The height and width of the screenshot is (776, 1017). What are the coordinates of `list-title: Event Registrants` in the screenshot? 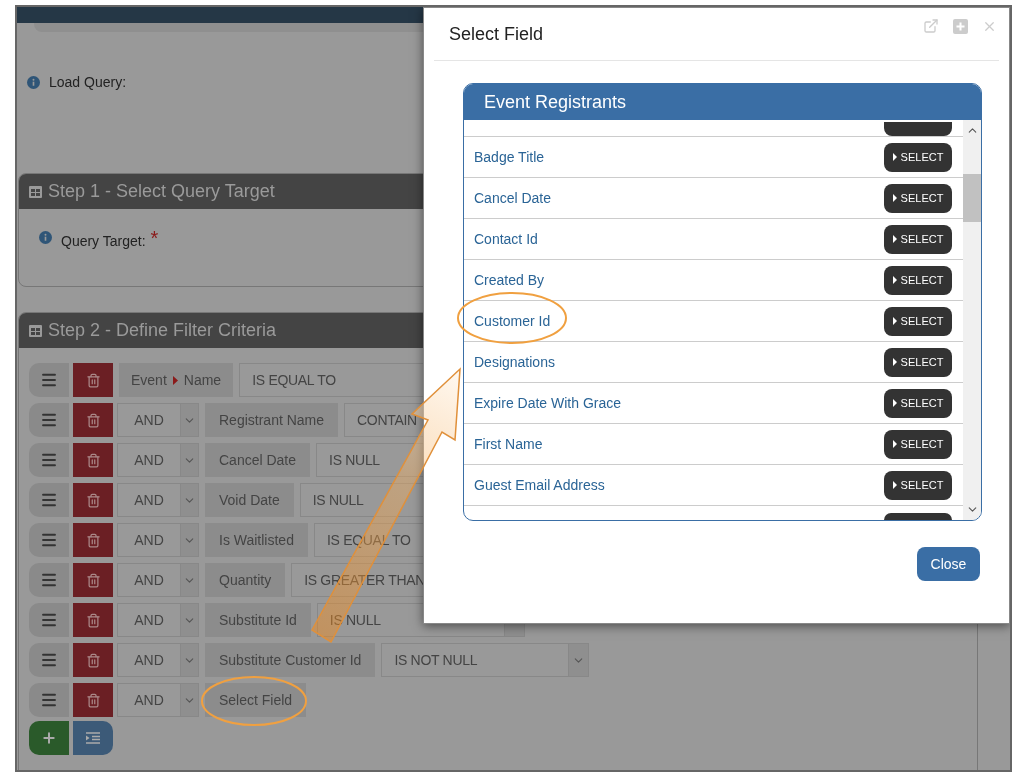 It's located at (555, 102).